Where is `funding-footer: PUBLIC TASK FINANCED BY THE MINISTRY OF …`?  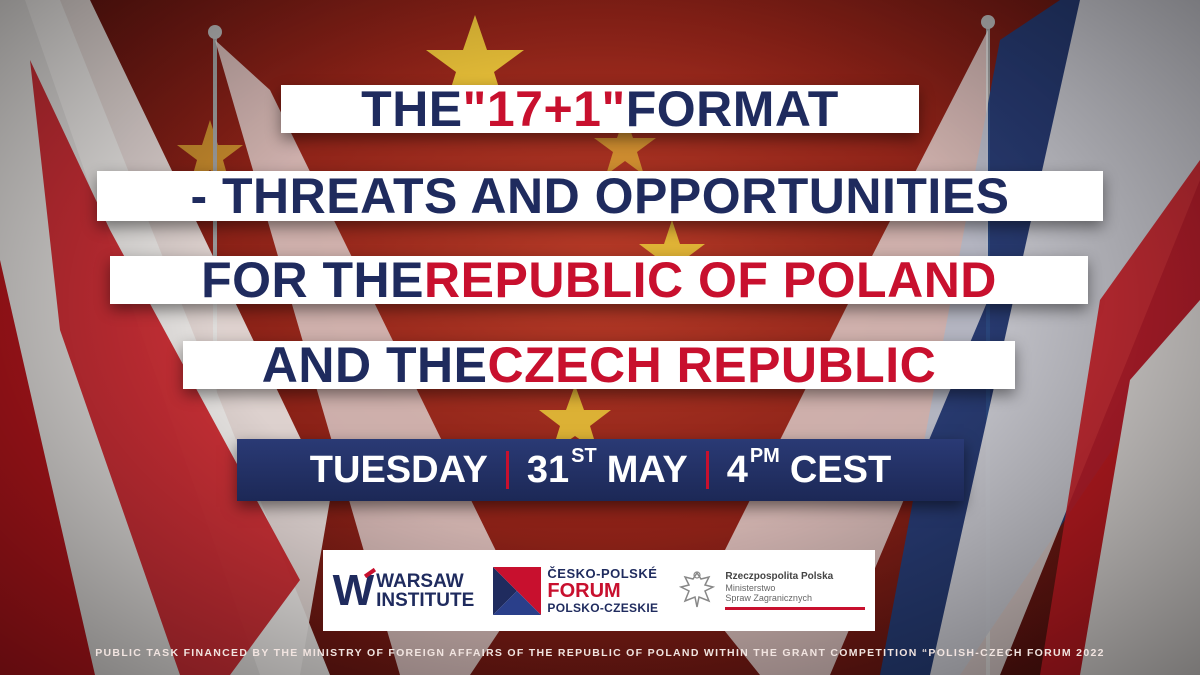 funding-footer: PUBLIC TASK FINANCED BY THE MINISTRY OF … is located at coordinates (600, 653).